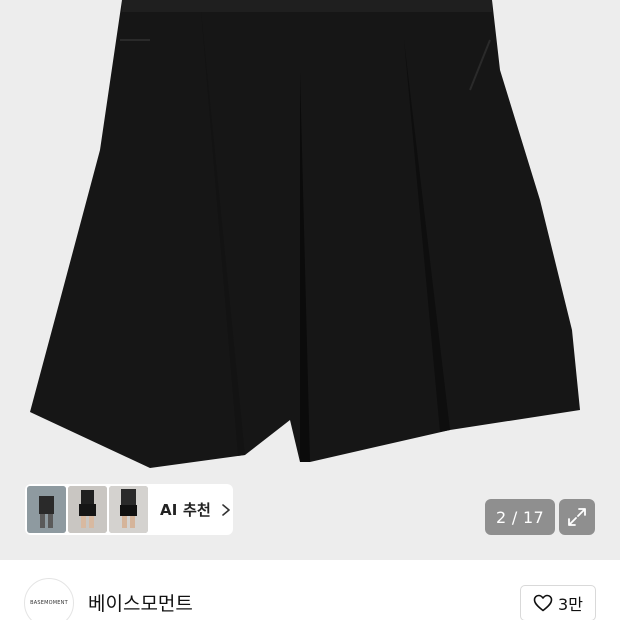 This screenshot has width=620, height=620. Describe the element at coordinates (49, 603) in the screenshot. I see `brand-logo-text: BASEMOMENT` at that location.